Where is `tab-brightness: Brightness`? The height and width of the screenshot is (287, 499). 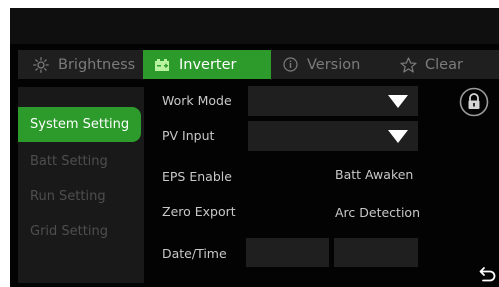
tab-brightness: Brightness is located at coordinates (80, 64).